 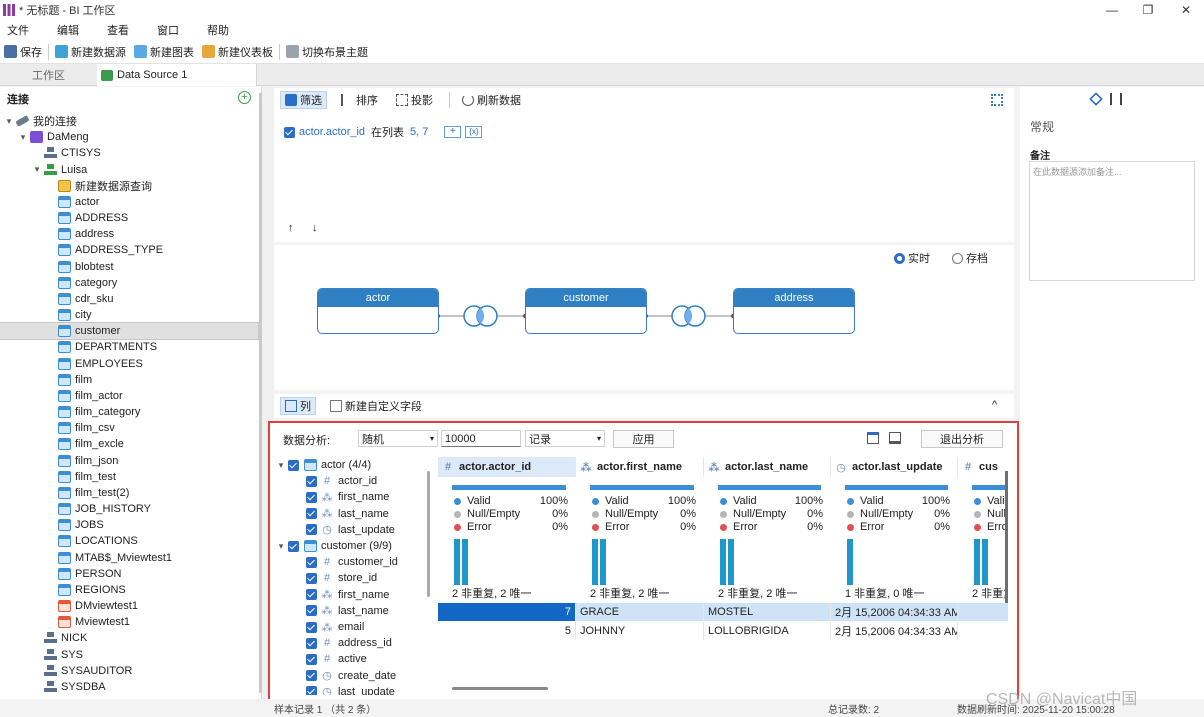 I want to click on tree-item: address, so click(x=129, y=234).